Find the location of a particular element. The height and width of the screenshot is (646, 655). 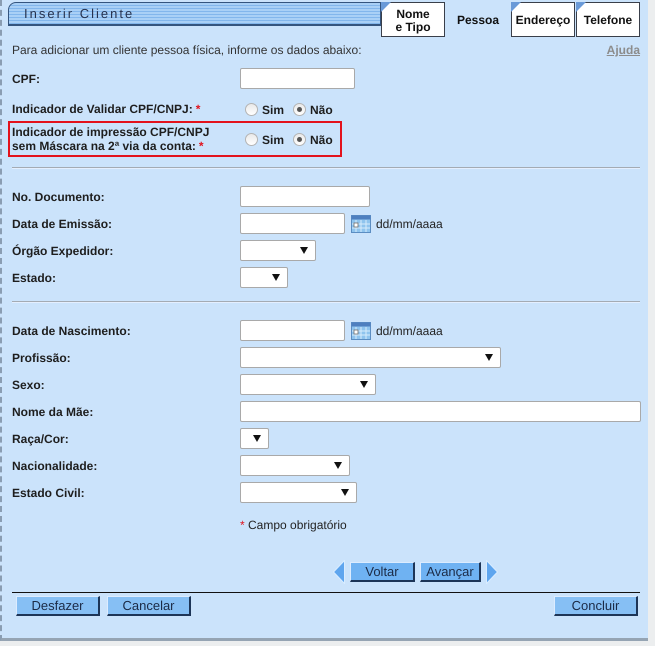

field-label: Sexo: is located at coordinates (28, 385).